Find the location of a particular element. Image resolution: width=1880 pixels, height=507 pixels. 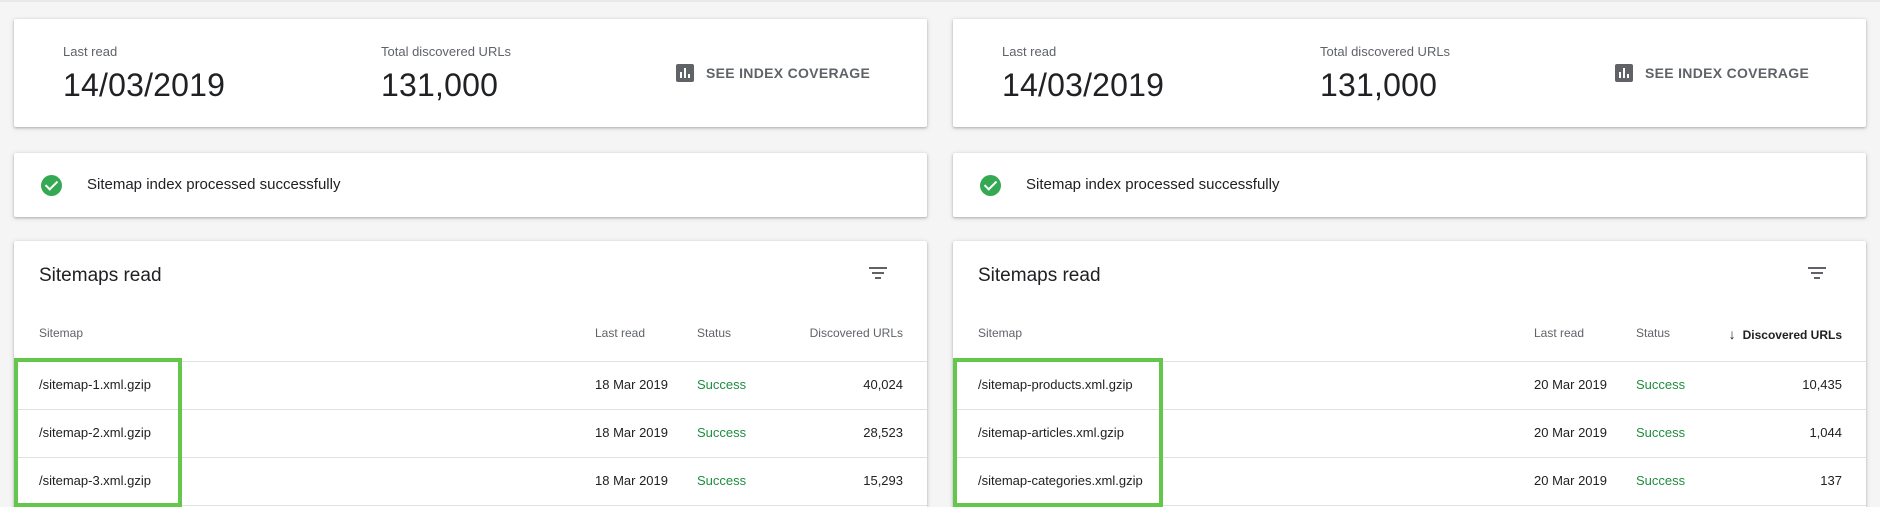

discovered-urls-count: 1,044 is located at coordinates (1825, 432).